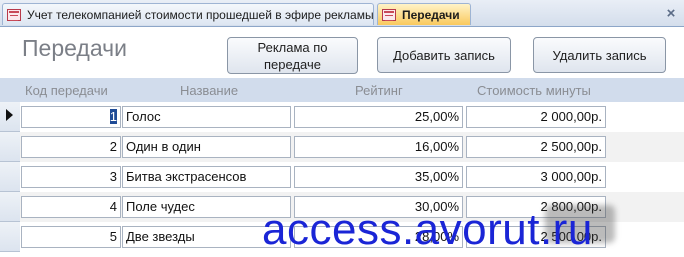 Image resolution: width=684 pixels, height=257 pixels. Describe the element at coordinates (599, 55) in the screenshot. I see `delete-record-button: Удалить запись` at that location.